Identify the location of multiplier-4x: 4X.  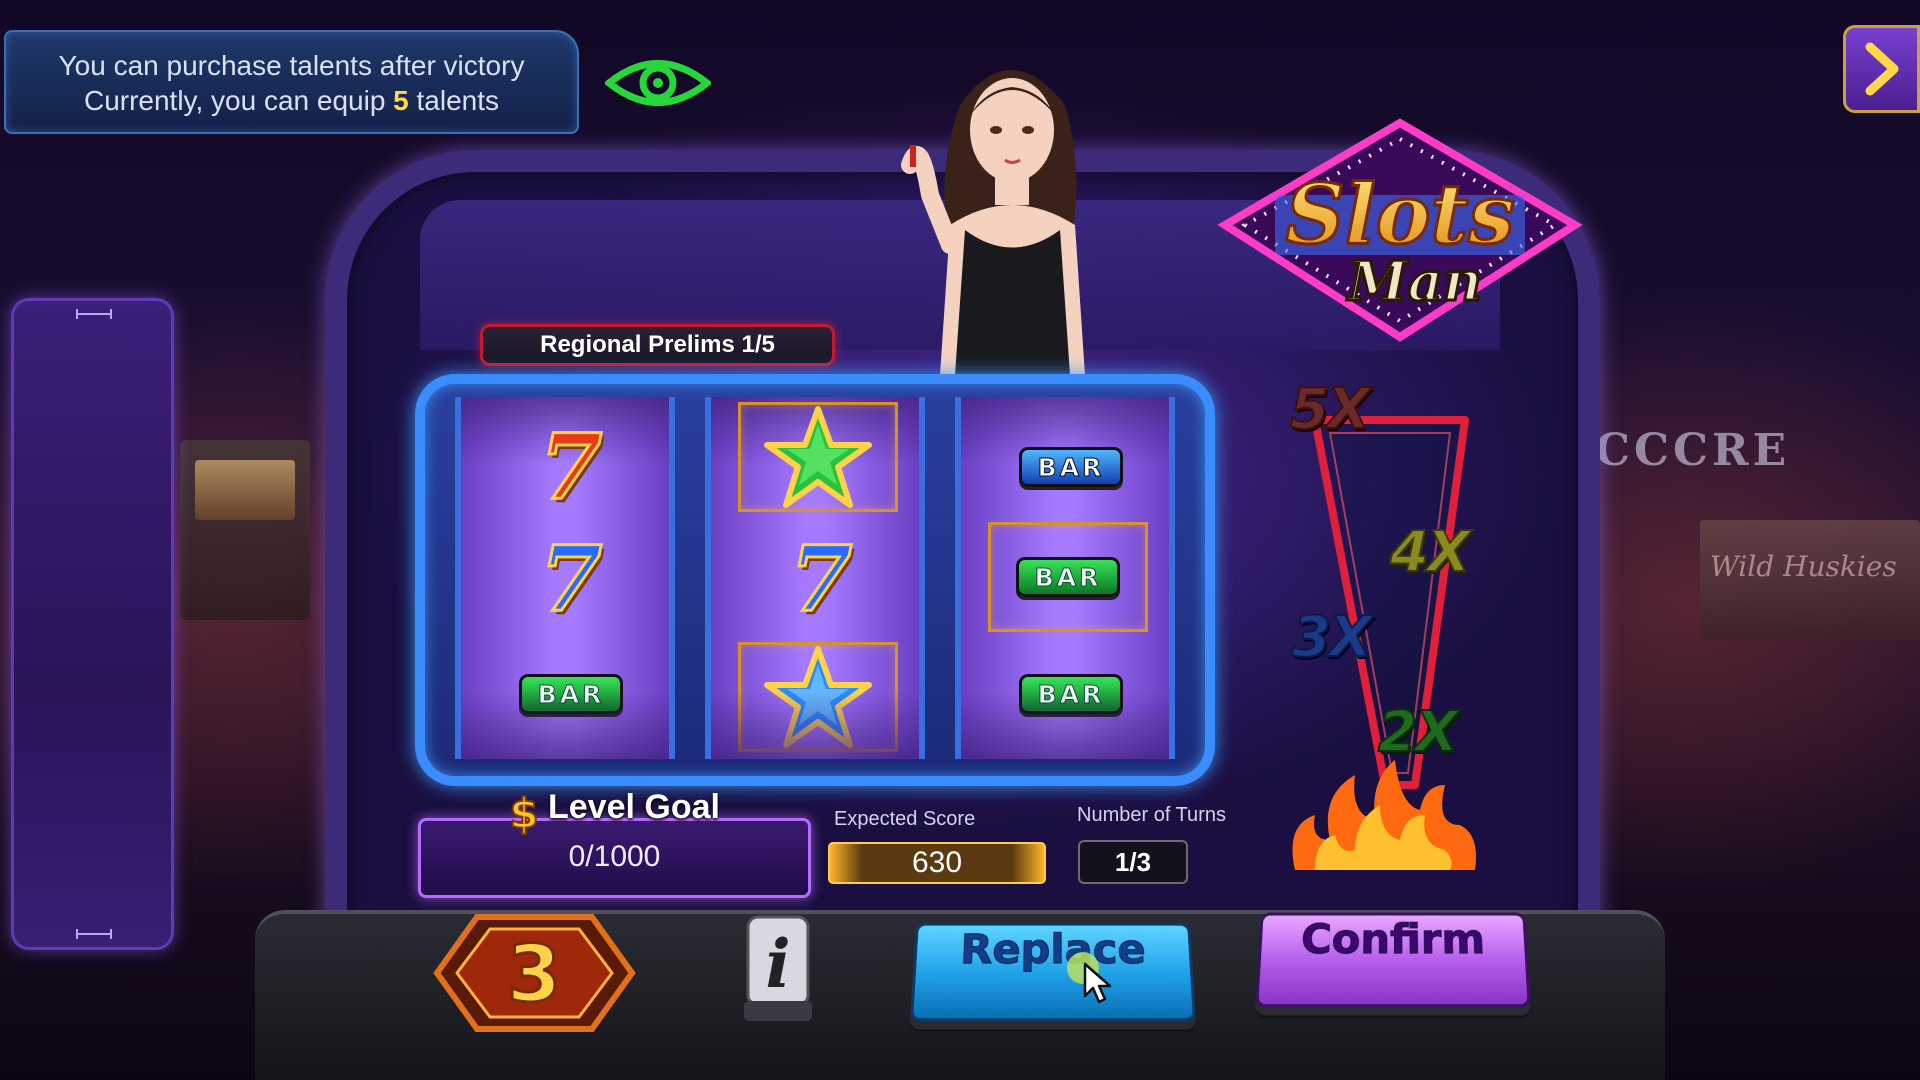
(1429, 552).